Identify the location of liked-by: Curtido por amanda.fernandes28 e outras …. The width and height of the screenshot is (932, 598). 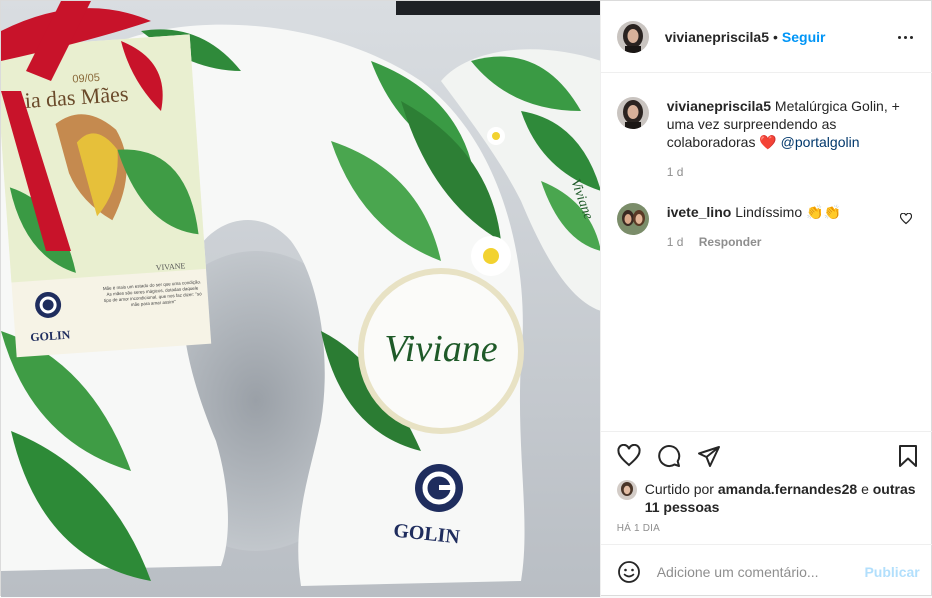
(766, 498).